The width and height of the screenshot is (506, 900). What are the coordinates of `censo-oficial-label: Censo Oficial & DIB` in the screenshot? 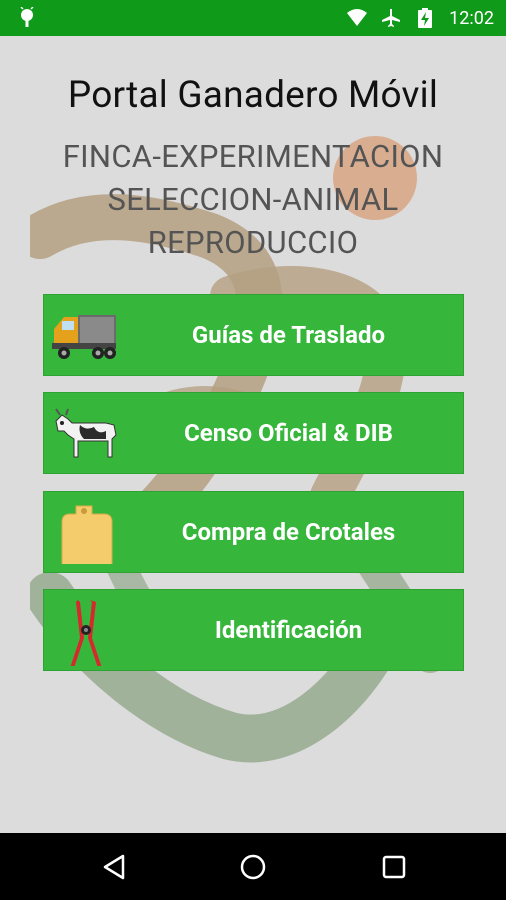 It's located at (288, 433).